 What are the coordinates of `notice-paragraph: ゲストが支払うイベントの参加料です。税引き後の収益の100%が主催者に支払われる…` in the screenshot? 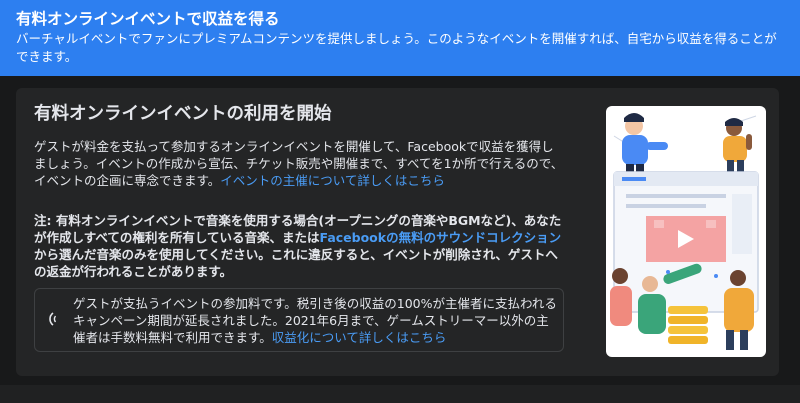 It's located at (316, 320).